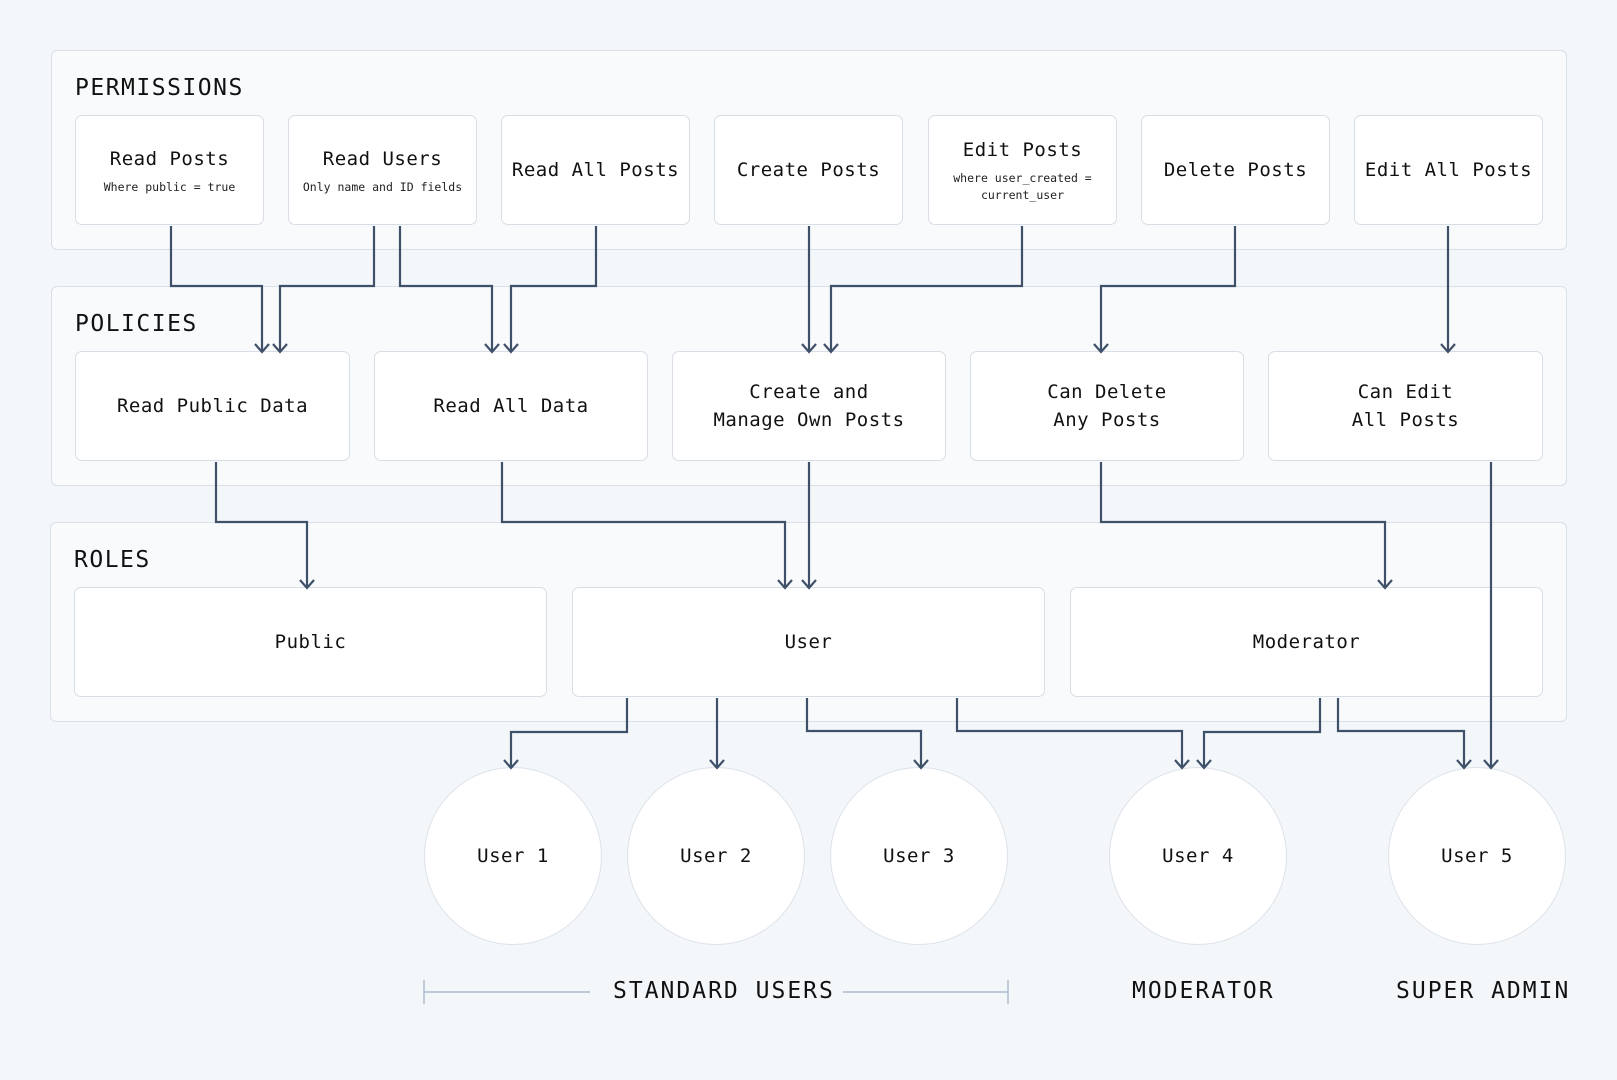  I want to click on permission-label: Create Posts, so click(808, 170).